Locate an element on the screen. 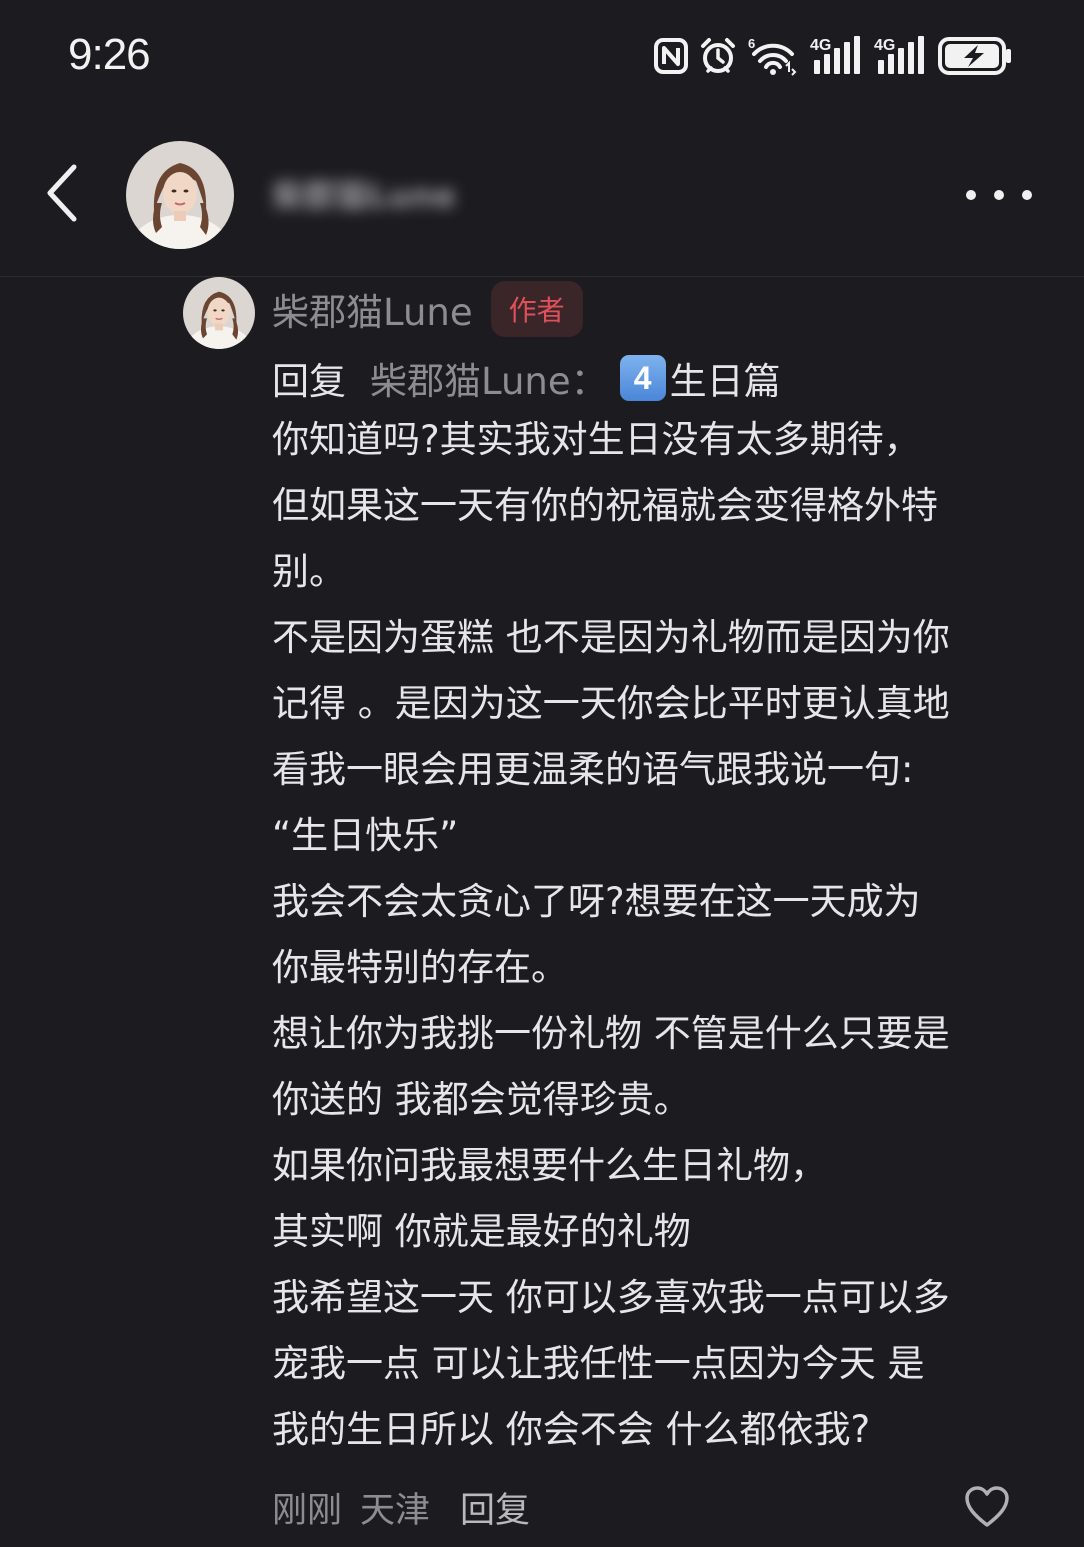 Image resolution: width=1084 pixels, height=1547 pixels. reply-header: 回复 柴郡猫Lune： 4 生日篇 is located at coordinates (526, 378).